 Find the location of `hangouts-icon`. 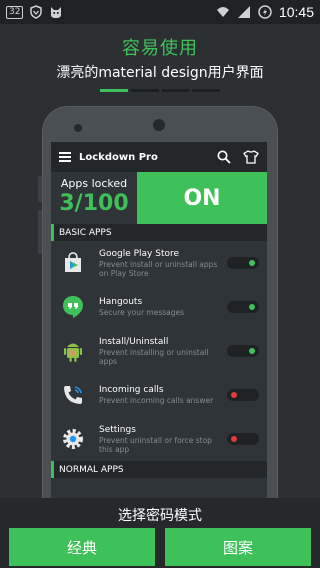

hangouts-icon is located at coordinates (73, 307).